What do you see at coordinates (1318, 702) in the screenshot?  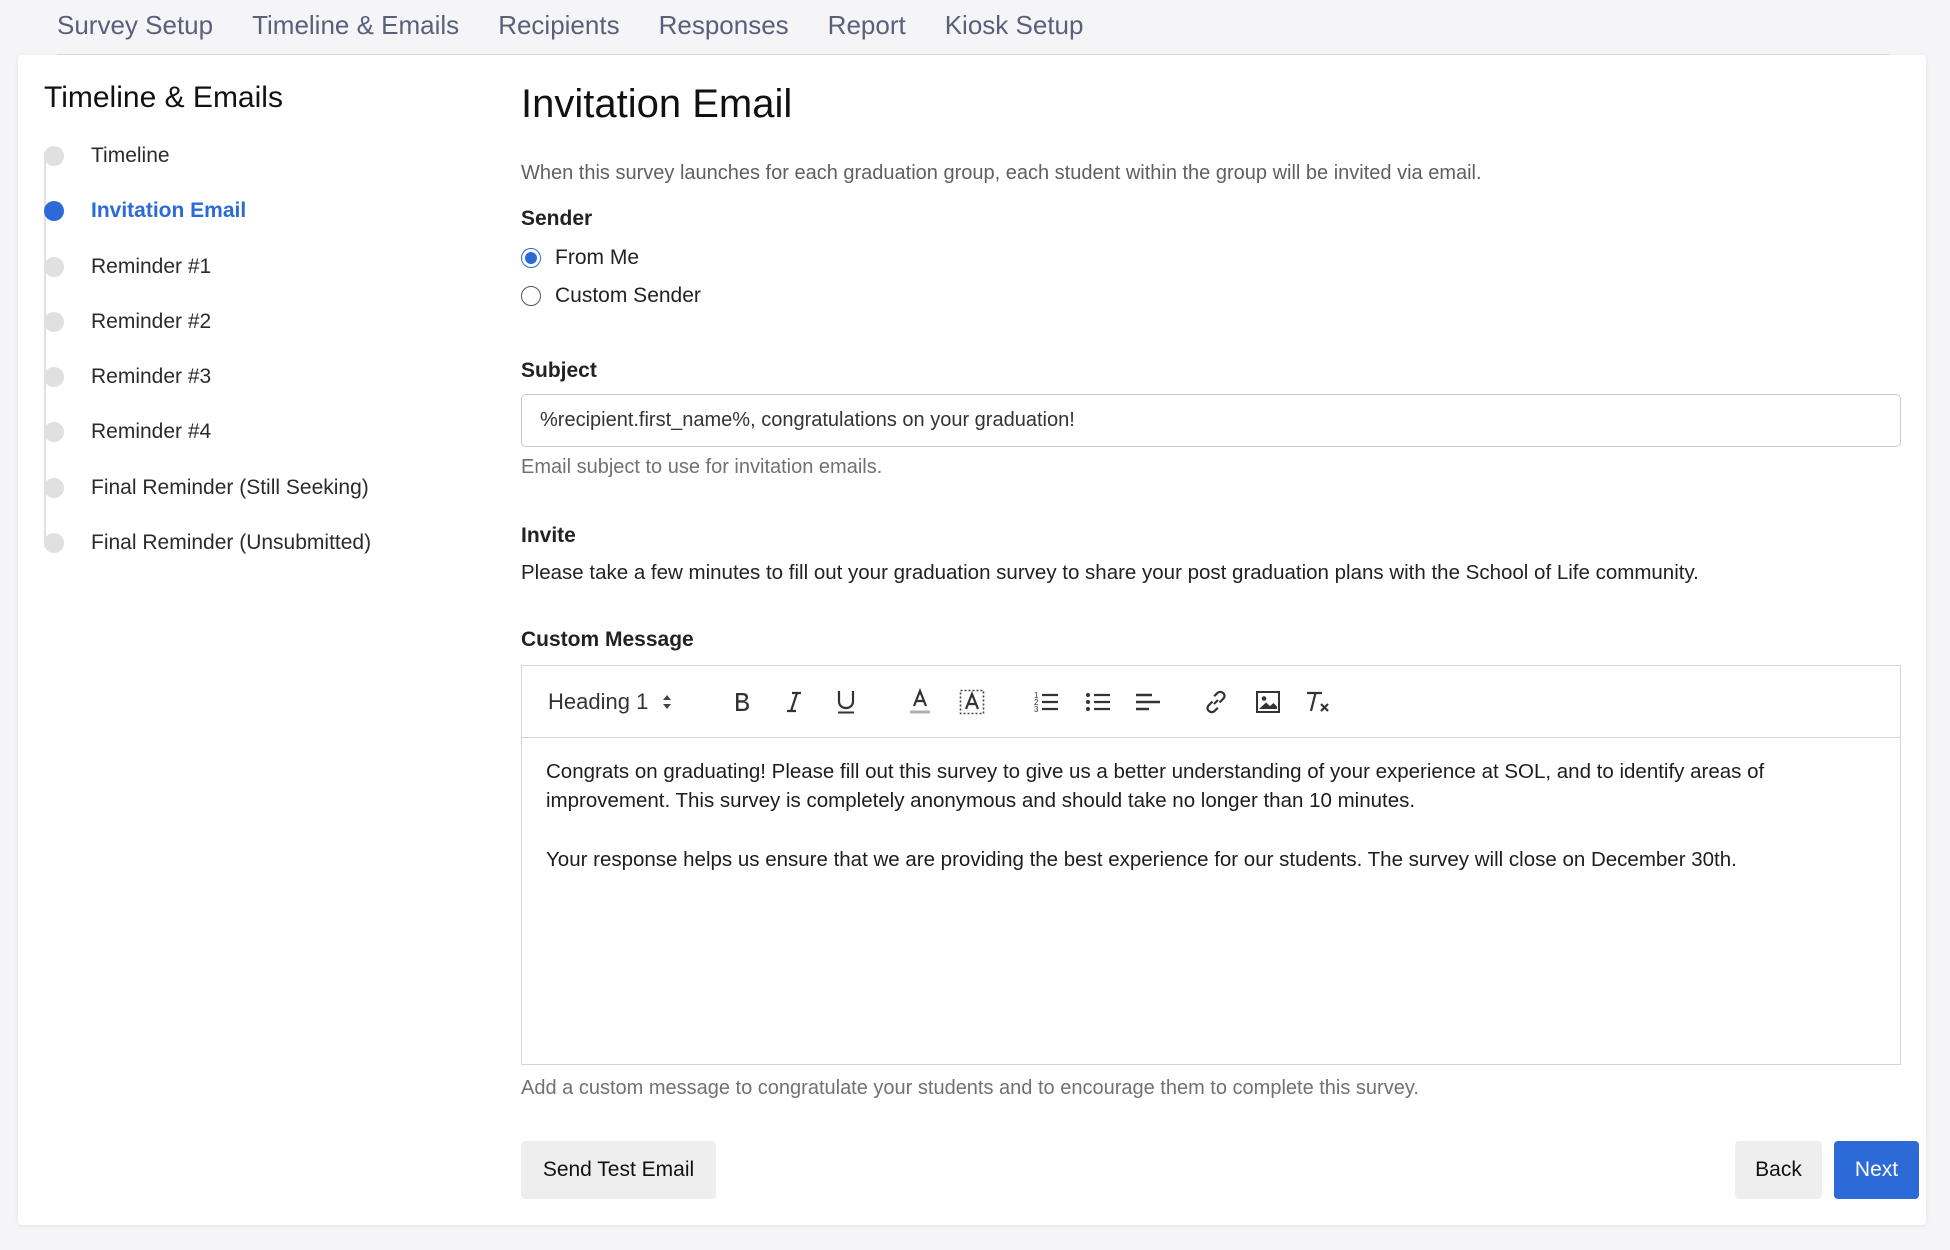 I see `clear-format-icon` at bounding box center [1318, 702].